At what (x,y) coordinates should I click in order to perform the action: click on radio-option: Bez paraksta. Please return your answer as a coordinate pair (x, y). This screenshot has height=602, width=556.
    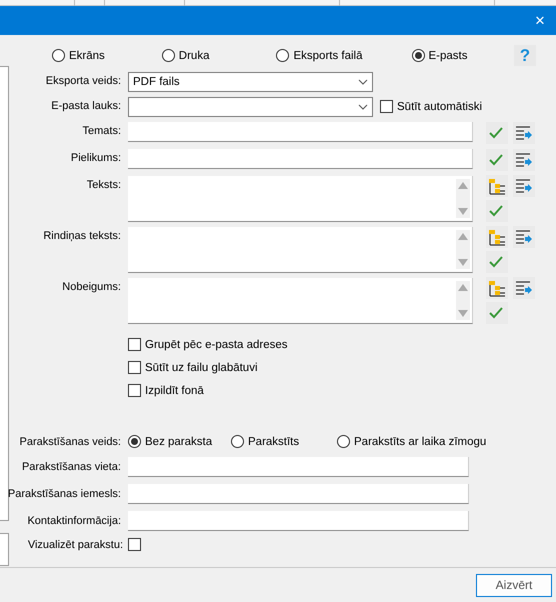
    Looking at the image, I should click on (179, 441).